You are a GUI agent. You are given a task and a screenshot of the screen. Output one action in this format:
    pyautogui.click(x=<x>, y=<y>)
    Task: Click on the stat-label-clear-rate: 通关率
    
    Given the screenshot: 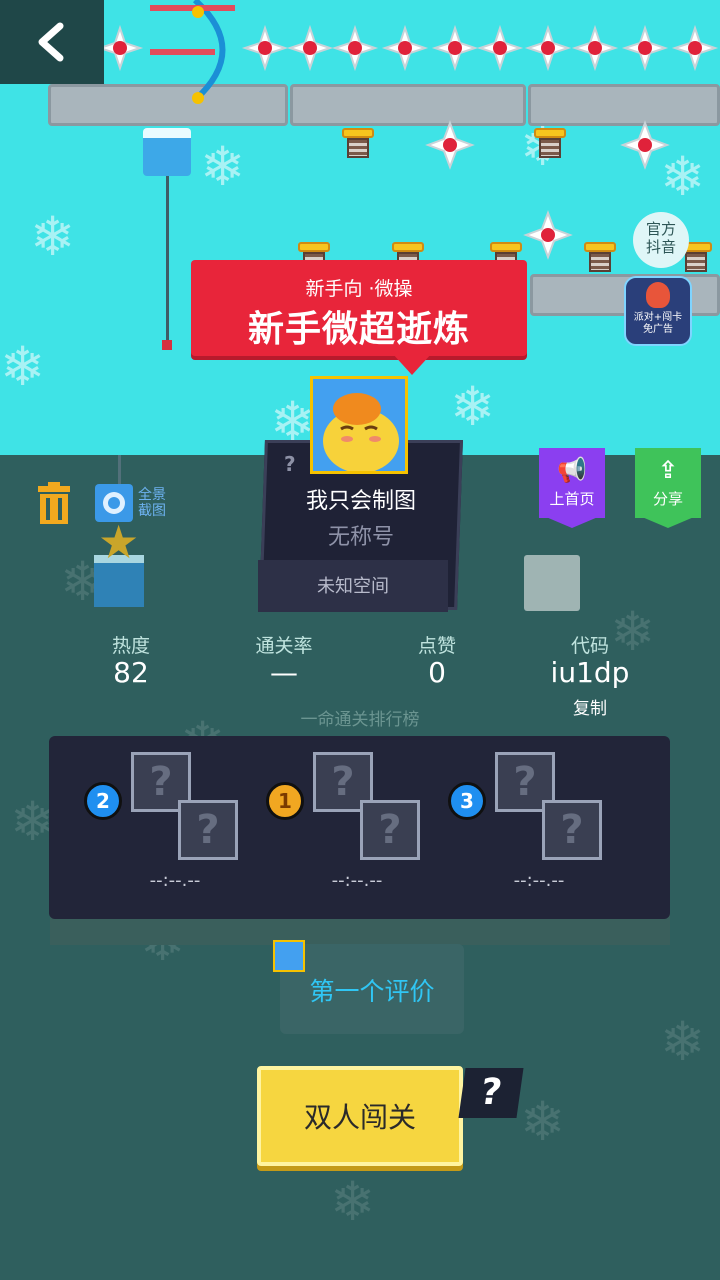 What is the action you would take?
    pyautogui.click(x=284, y=646)
    